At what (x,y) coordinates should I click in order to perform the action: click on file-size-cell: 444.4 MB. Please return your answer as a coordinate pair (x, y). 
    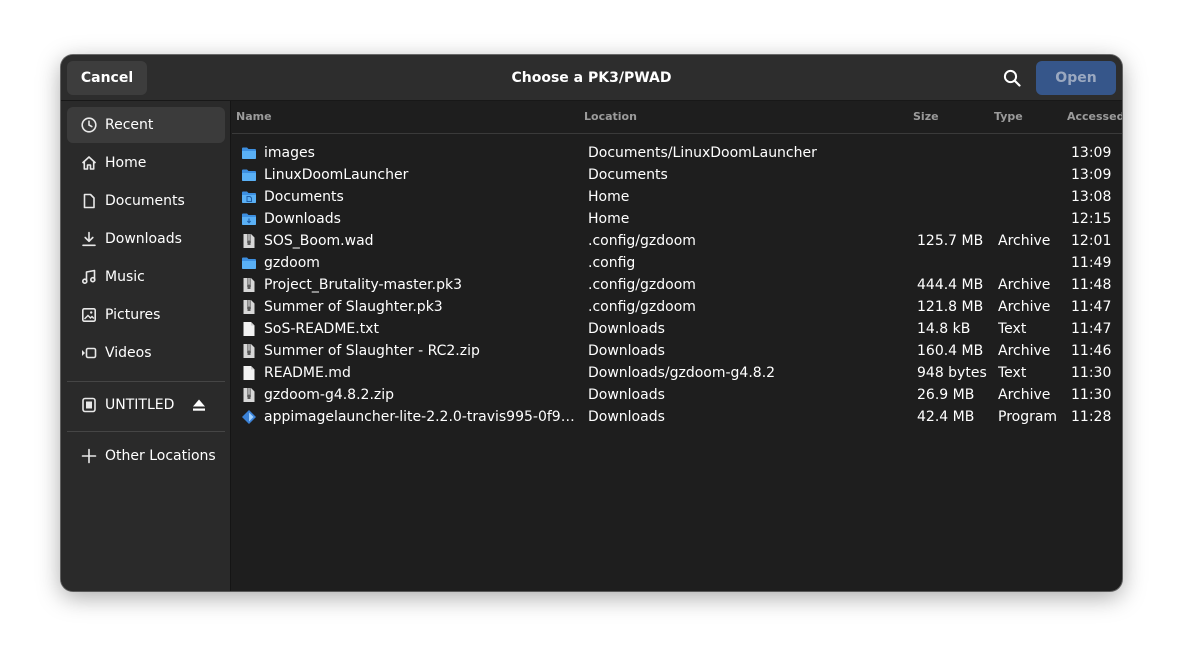
    Looking at the image, I should click on (950, 285).